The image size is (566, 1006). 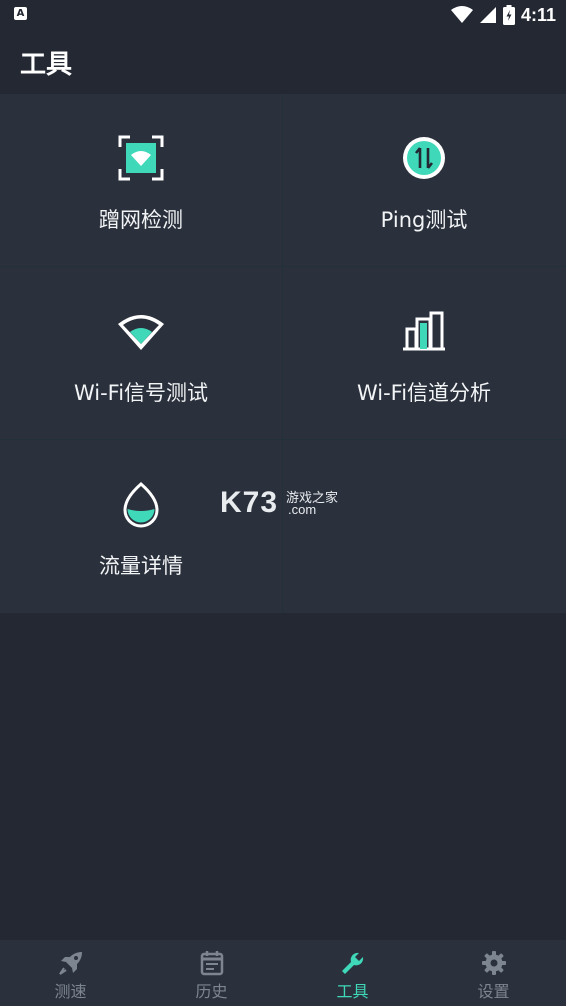 I want to click on tool-label: Wi-Fi信号测试, so click(x=141, y=393).